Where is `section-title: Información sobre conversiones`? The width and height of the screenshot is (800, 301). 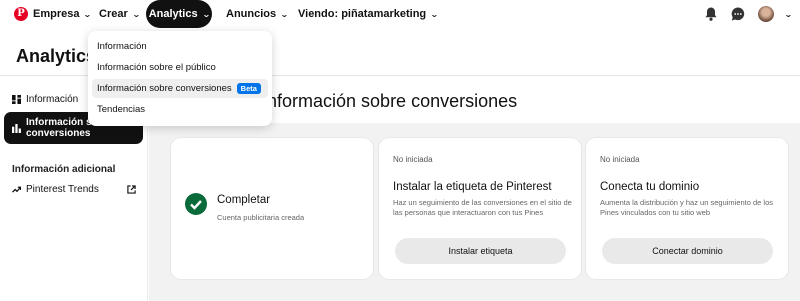 section-title: Información sobre conversiones is located at coordinates (390, 101).